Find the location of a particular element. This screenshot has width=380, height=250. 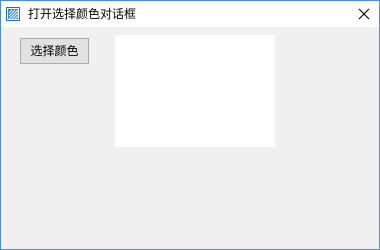

app-icon is located at coordinates (13, 13).